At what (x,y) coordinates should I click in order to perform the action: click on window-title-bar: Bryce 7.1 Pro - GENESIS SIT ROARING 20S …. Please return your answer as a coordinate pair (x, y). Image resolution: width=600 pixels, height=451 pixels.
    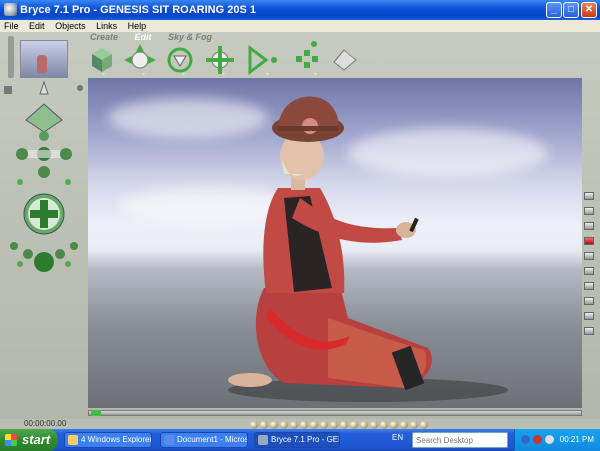
    Looking at the image, I should click on (300, 10).